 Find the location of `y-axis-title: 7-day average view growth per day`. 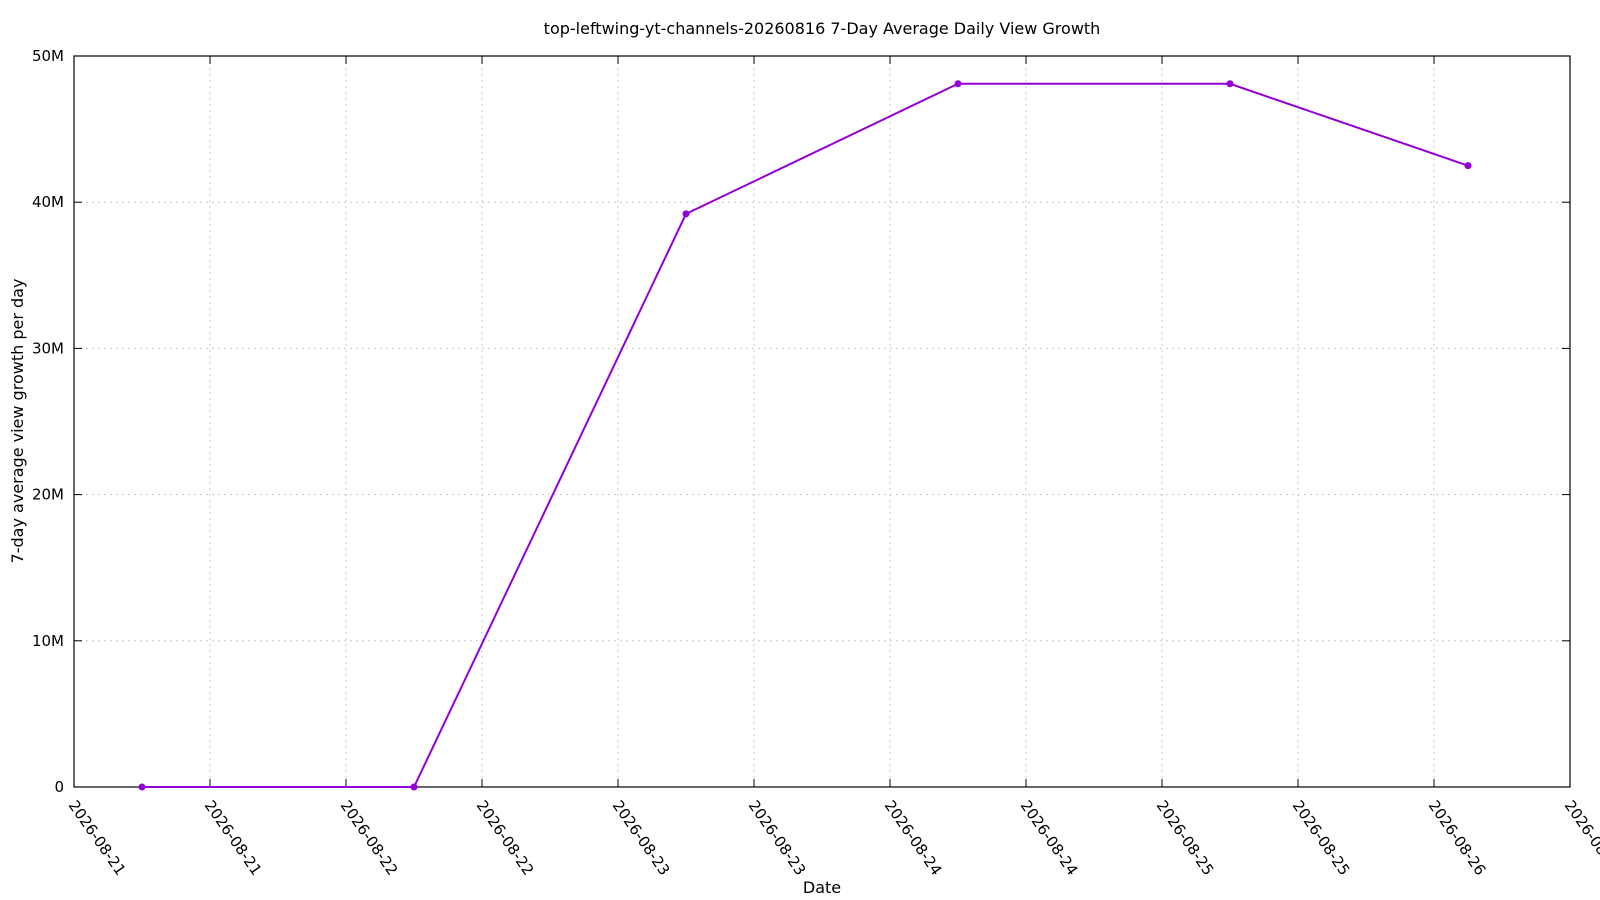

y-axis-title: 7-day average view growth per day is located at coordinates (17, 421).